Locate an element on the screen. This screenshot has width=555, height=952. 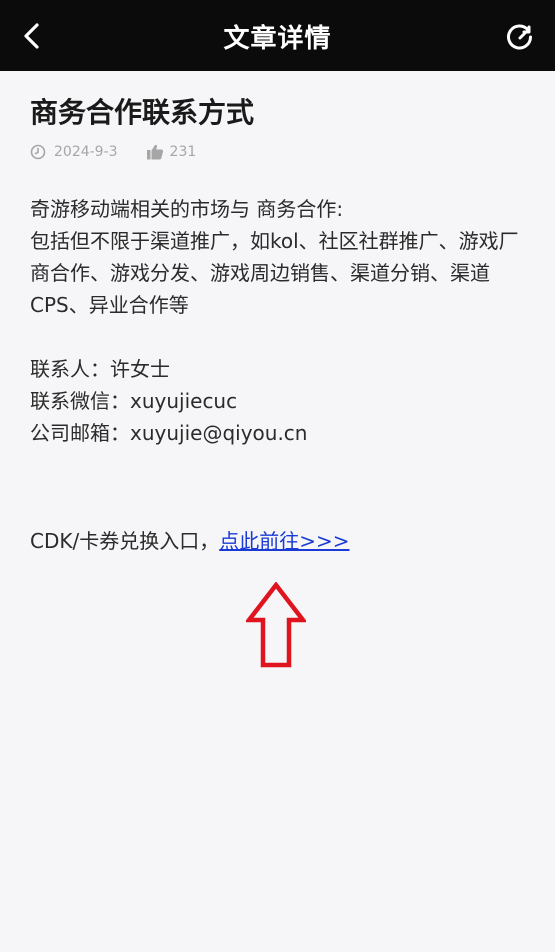
article-date: 2024-9-3 is located at coordinates (86, 152).